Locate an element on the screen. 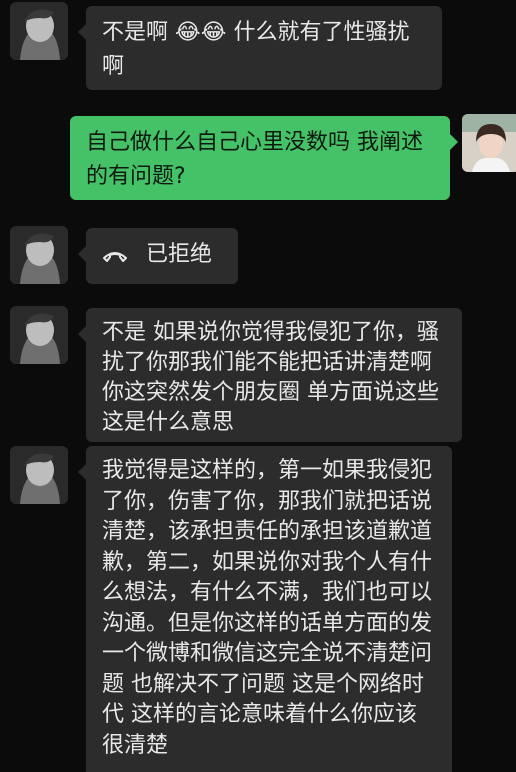 This screenshot has height=772, width=516. phone-hangup-icon is located at coordinates (115, 257).